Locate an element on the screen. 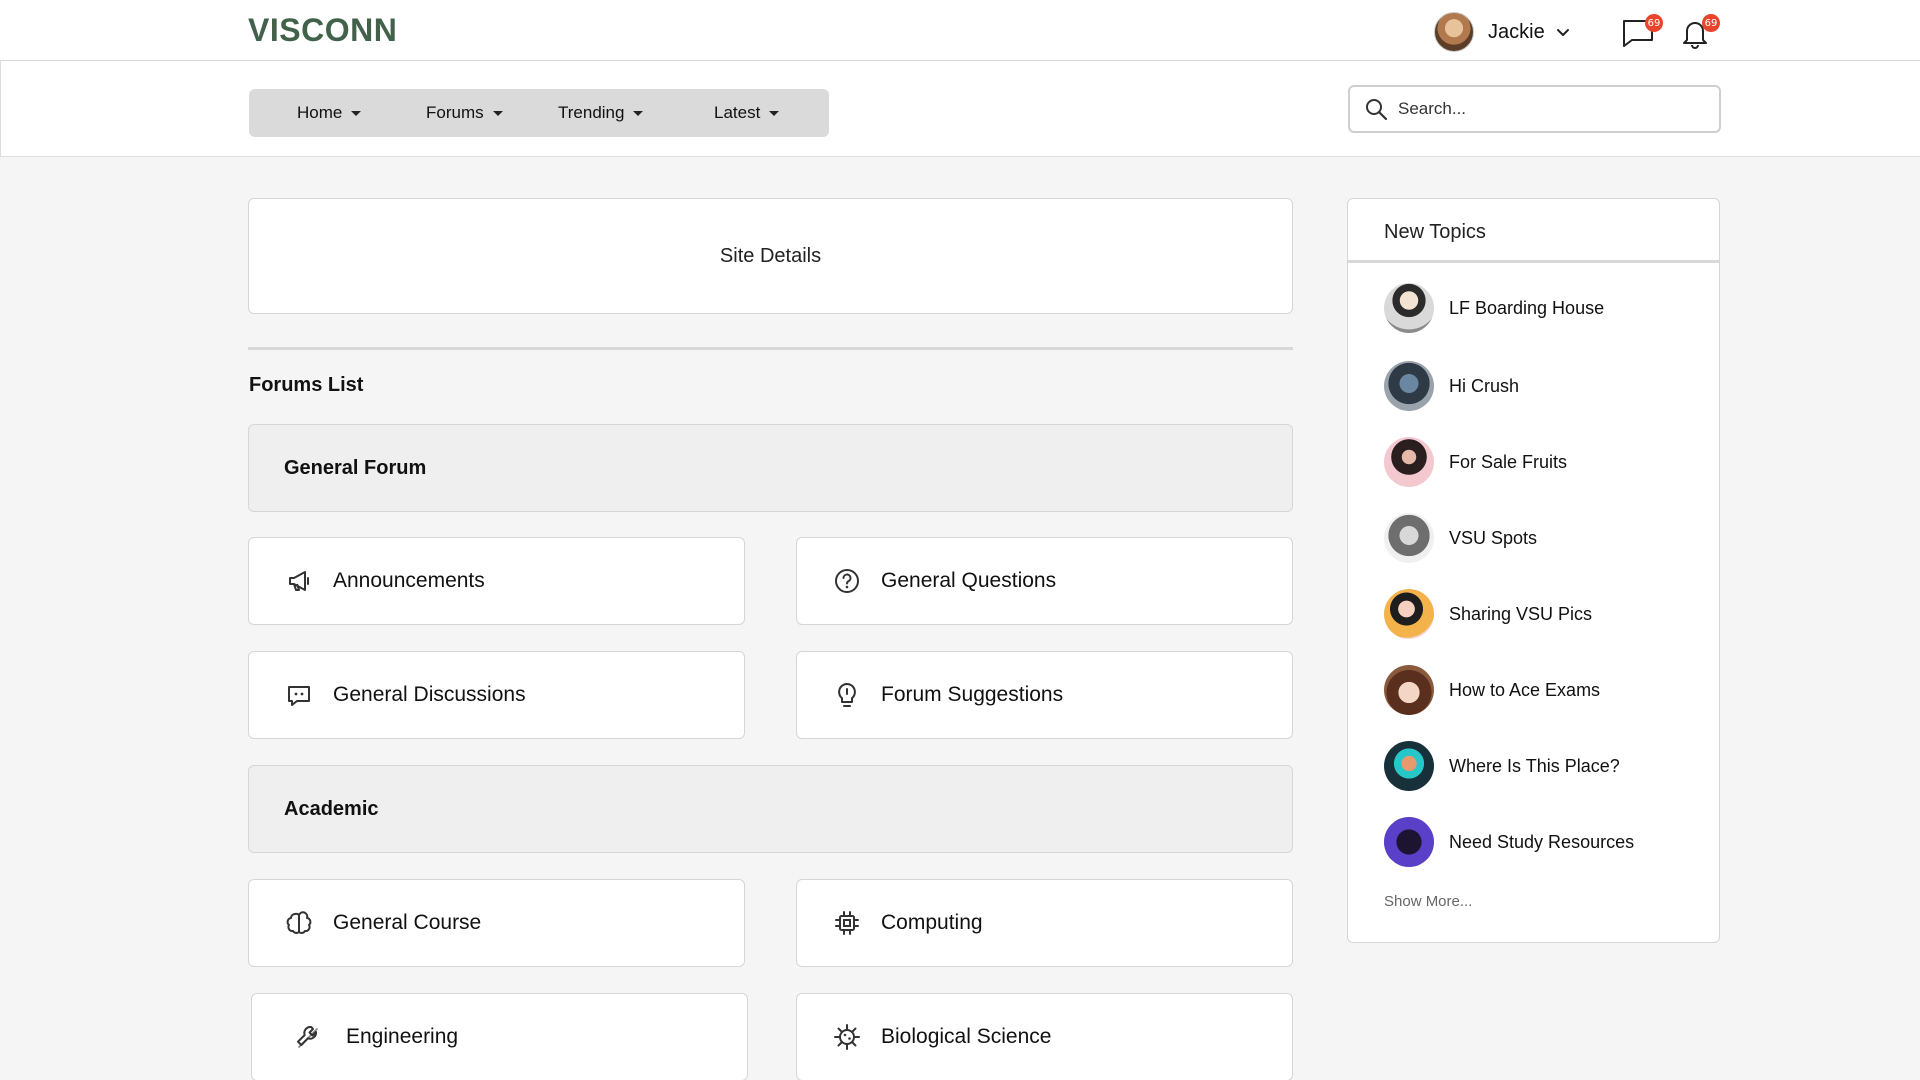  chevron-down-icon is located at coordinates (1562, 32).